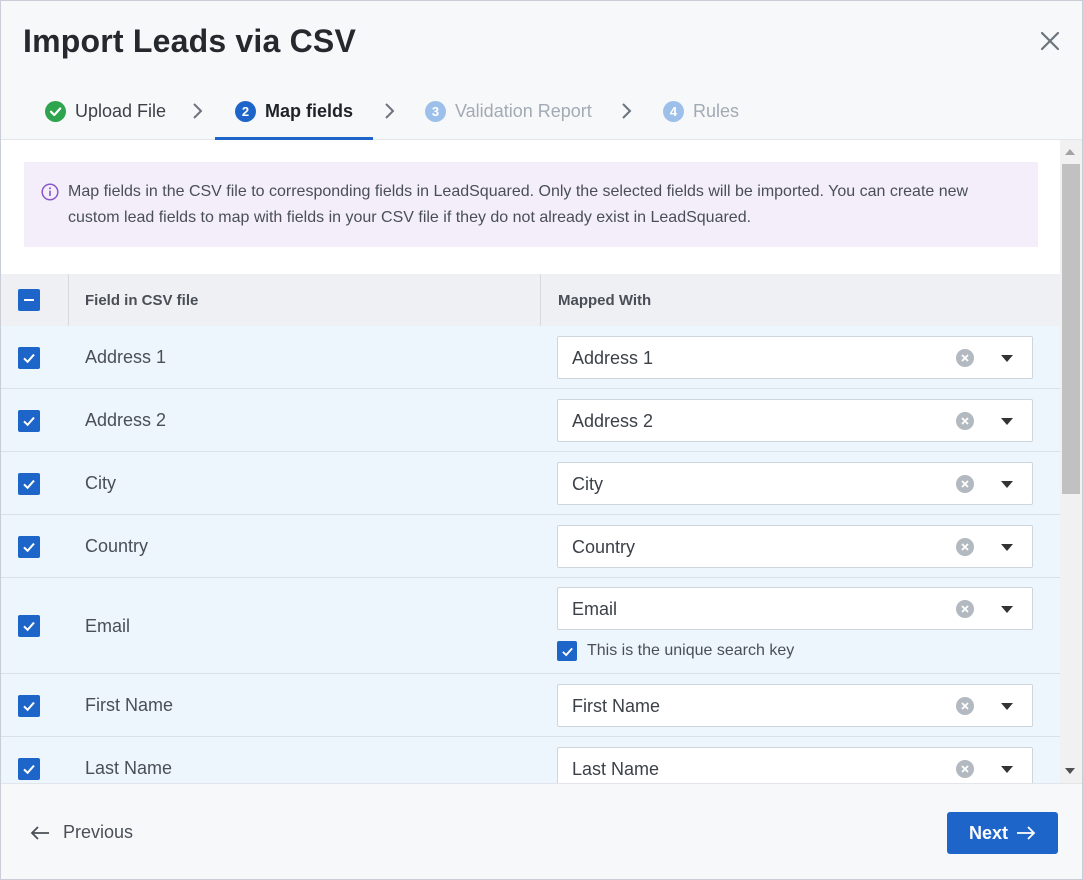 This screenshot has width=1083, height=880. What do you see at coordinates (795, 608) in the screenshot?
I see `mapped-field-select: Email` at bounding box center [795, 608].